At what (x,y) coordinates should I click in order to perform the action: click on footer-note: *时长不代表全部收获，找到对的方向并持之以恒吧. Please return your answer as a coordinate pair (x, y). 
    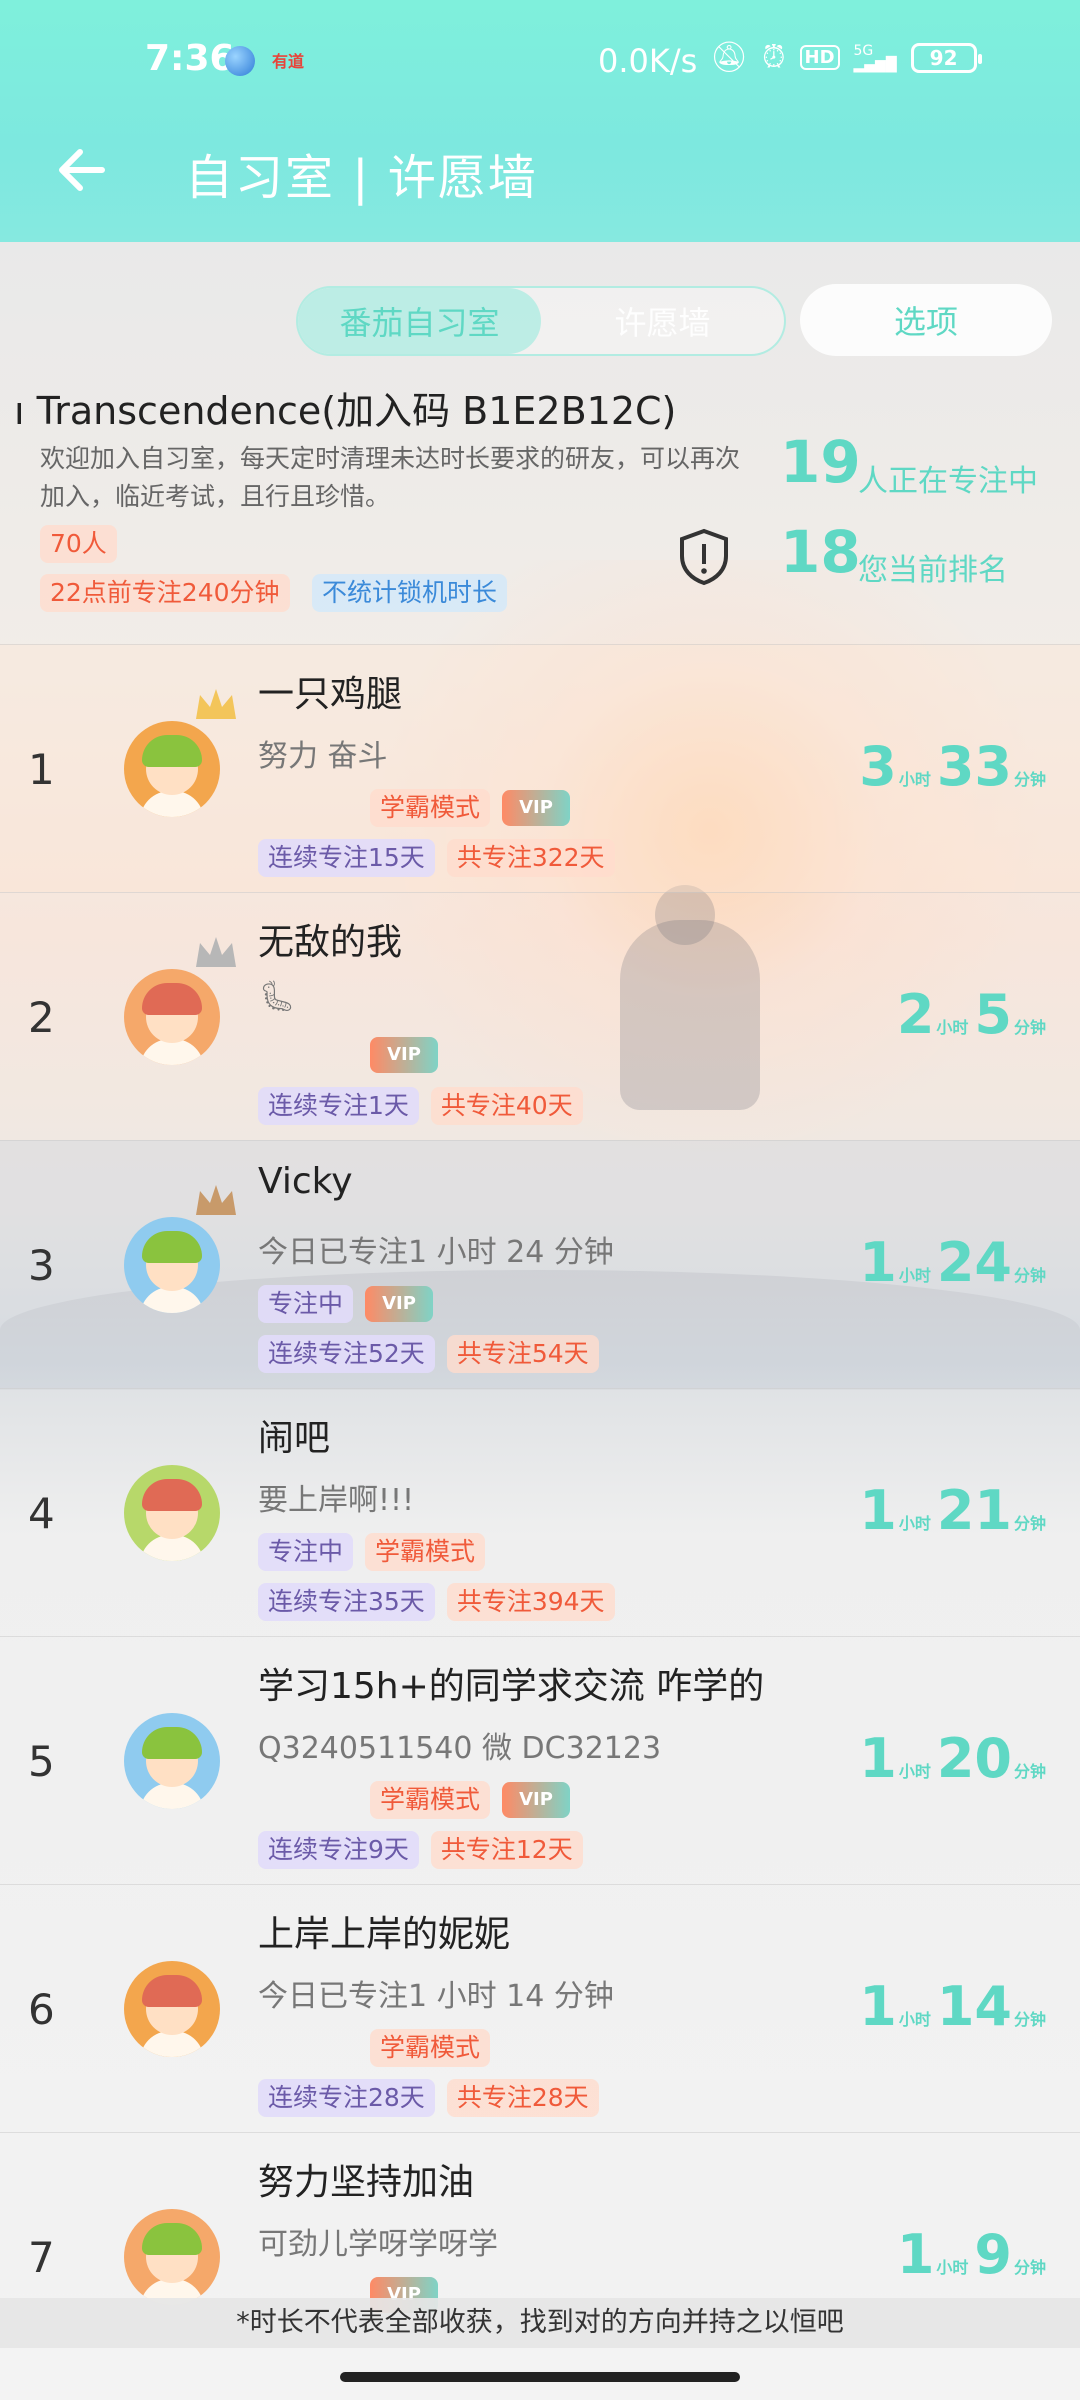
    Looking at the image, I should click on (540, 2323).